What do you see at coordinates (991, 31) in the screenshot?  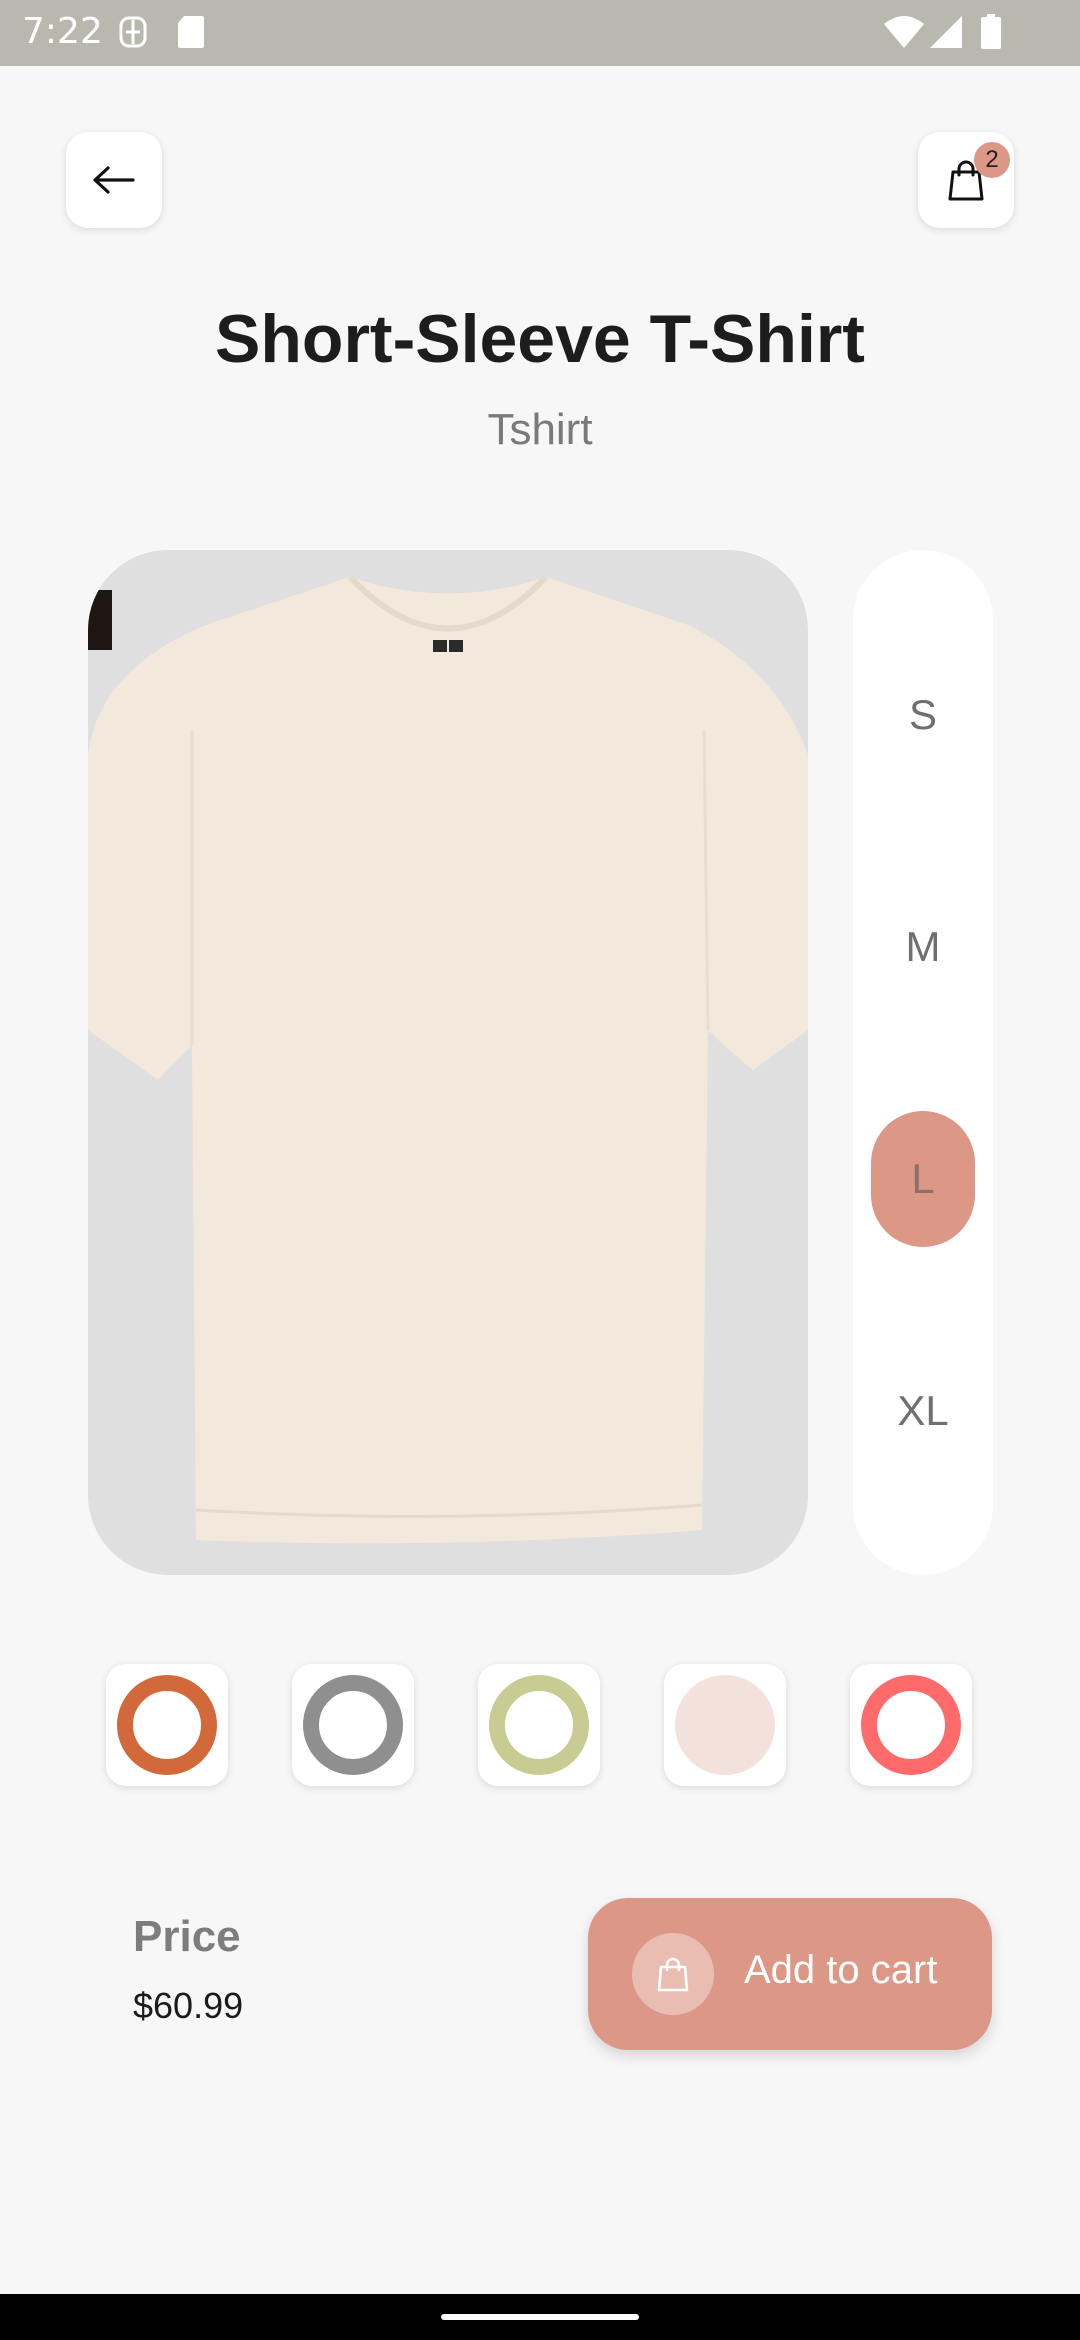 I see `battery-icon` at bounding box center [991, 31].